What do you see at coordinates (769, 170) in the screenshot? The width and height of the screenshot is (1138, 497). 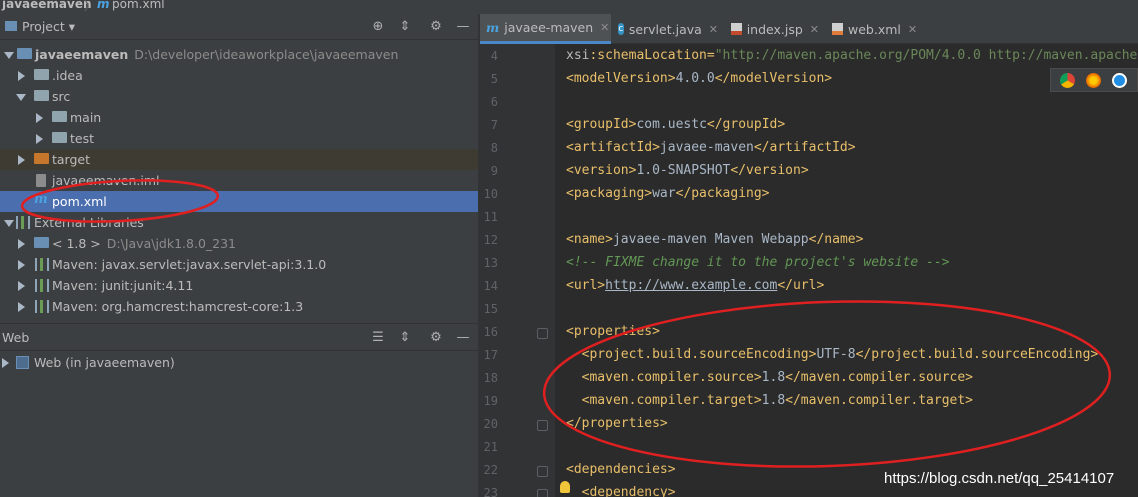 I see `code-token: </version>` at bounding box center [769, 170].